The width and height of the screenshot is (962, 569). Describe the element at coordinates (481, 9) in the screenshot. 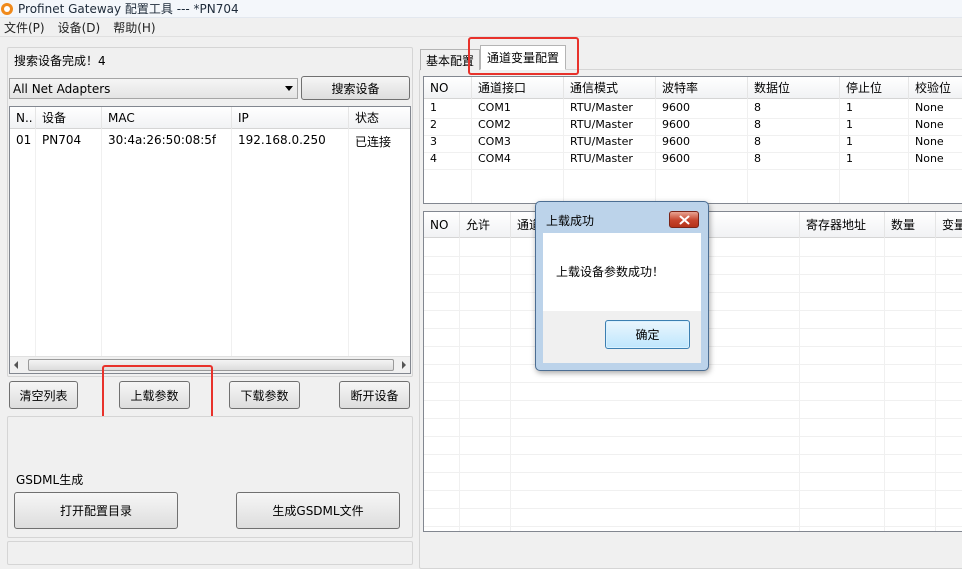

I see `title-bar: Profinet Gateway 配置工具 --- *PN704` at that location.